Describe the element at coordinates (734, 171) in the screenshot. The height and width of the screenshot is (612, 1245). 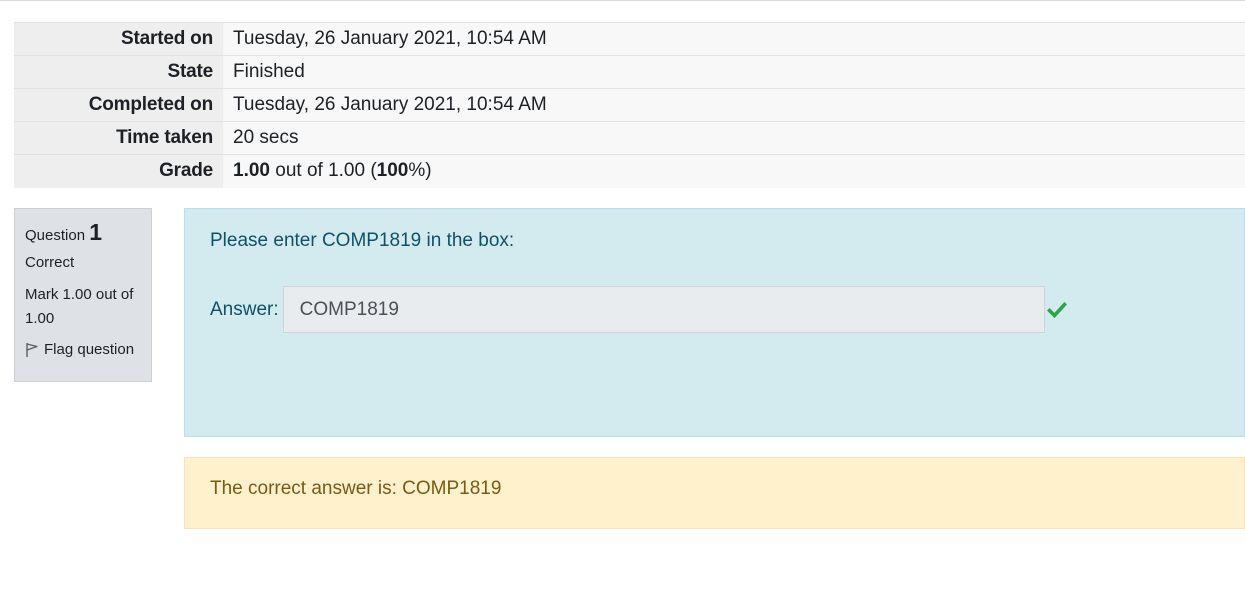
I see `grade-value: 1.00 out of 1.00 (100%)` at that location.